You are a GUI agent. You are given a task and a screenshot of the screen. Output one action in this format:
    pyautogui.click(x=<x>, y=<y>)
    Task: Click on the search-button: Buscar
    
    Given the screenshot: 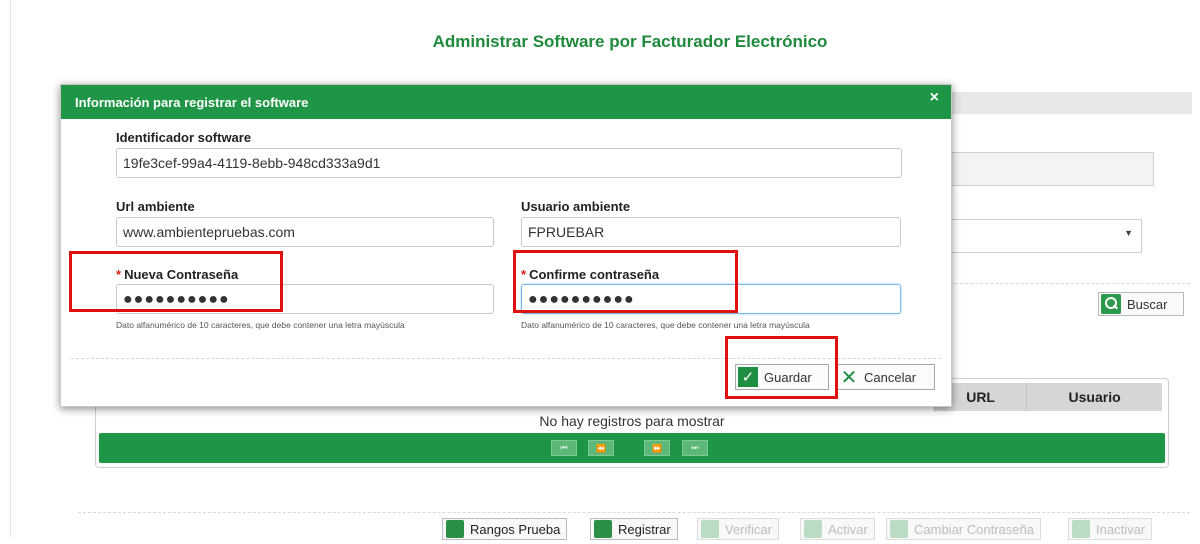 What is the action you would take?
    pyautogui.click(x=1141, y=304)
    